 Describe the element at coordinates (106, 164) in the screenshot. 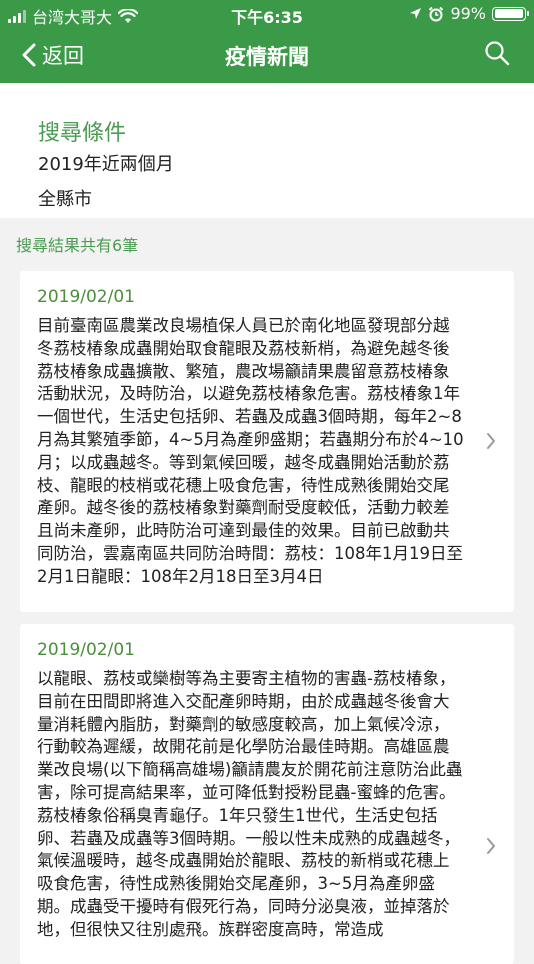

I see `criteria-period: 2019年近兩個月` at that location.